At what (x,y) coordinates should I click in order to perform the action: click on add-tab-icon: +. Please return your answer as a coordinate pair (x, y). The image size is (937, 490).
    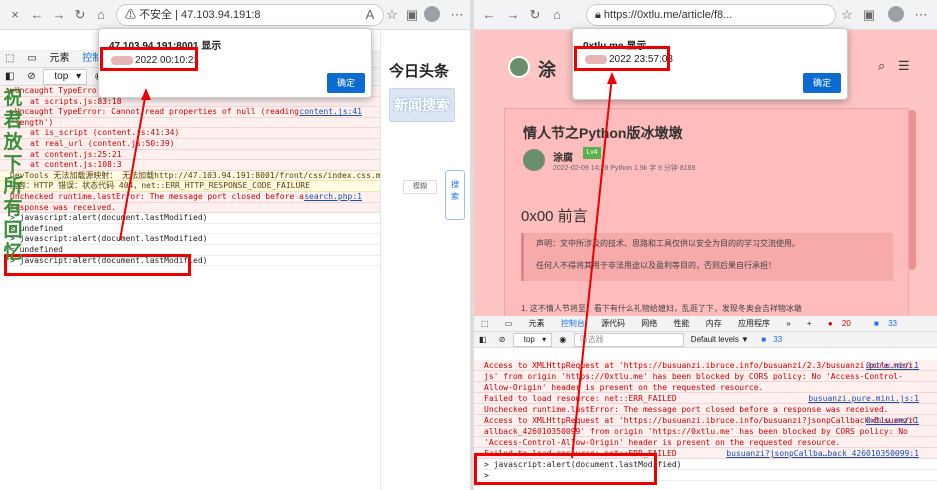
    Looking at the image, I should click on (809, 324).